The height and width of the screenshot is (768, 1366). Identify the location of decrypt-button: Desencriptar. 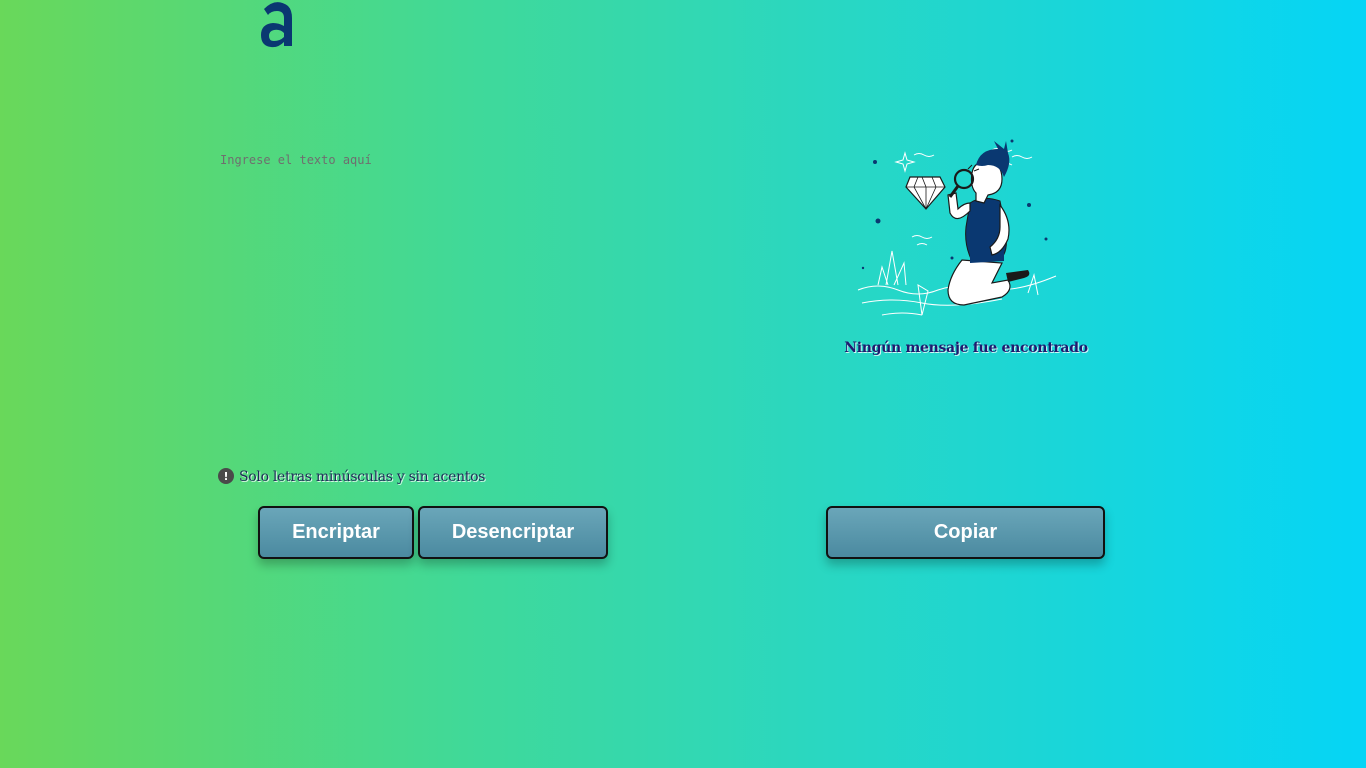
(513, 532).